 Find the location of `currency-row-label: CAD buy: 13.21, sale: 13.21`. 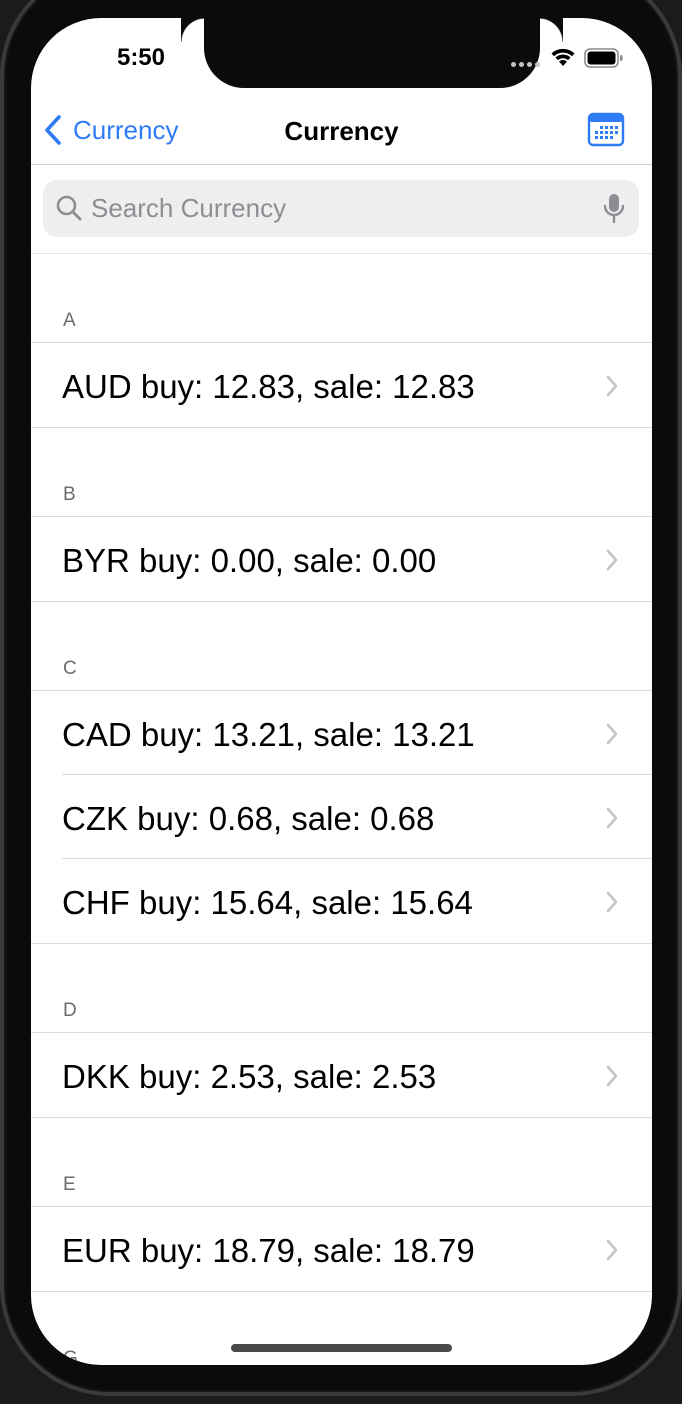

currency-row-label: CAD buy: 13.21, sale: 13.21 is located at coordinates (268, 734).